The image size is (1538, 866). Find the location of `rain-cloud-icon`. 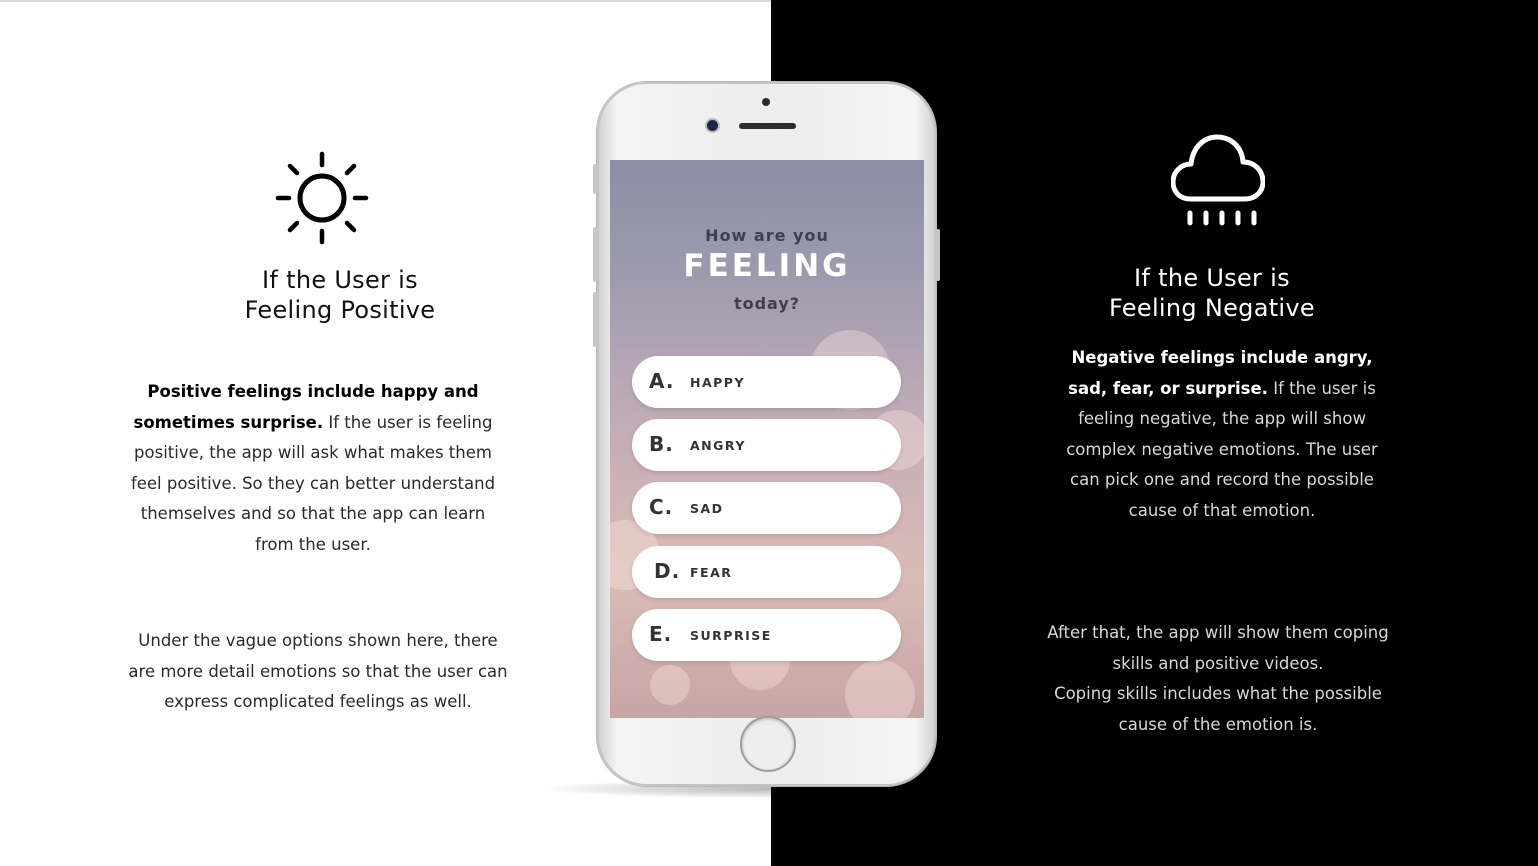

rain-cloud-icon is located at coordinates (1218, 180).